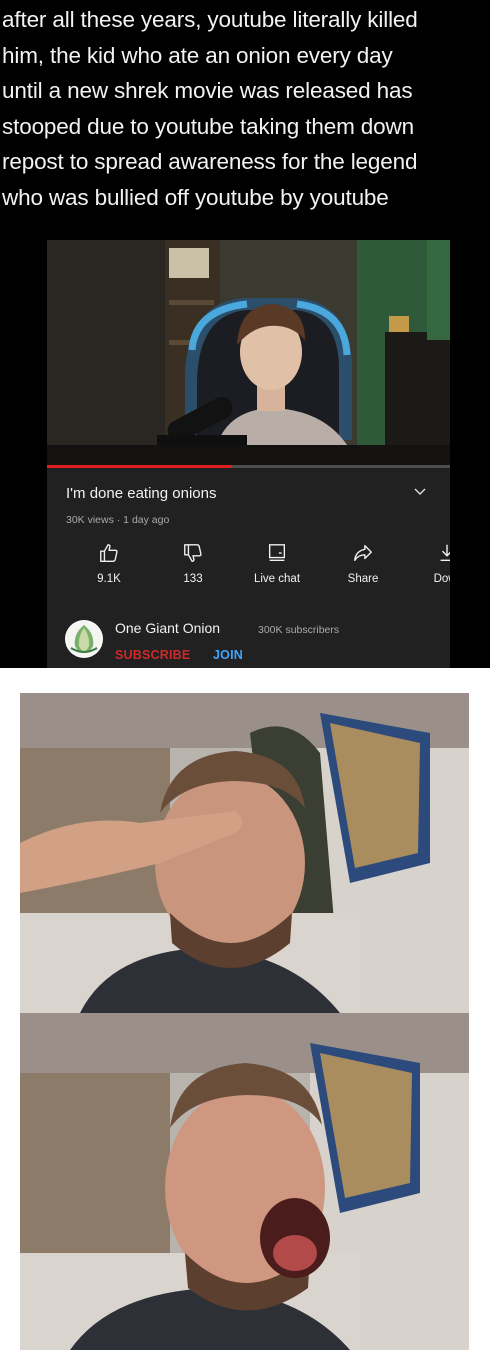  What do you see at coordinates (441, 579) in the screenshot?
I see `download-label: Dowr` at bounding box center [441, 579].